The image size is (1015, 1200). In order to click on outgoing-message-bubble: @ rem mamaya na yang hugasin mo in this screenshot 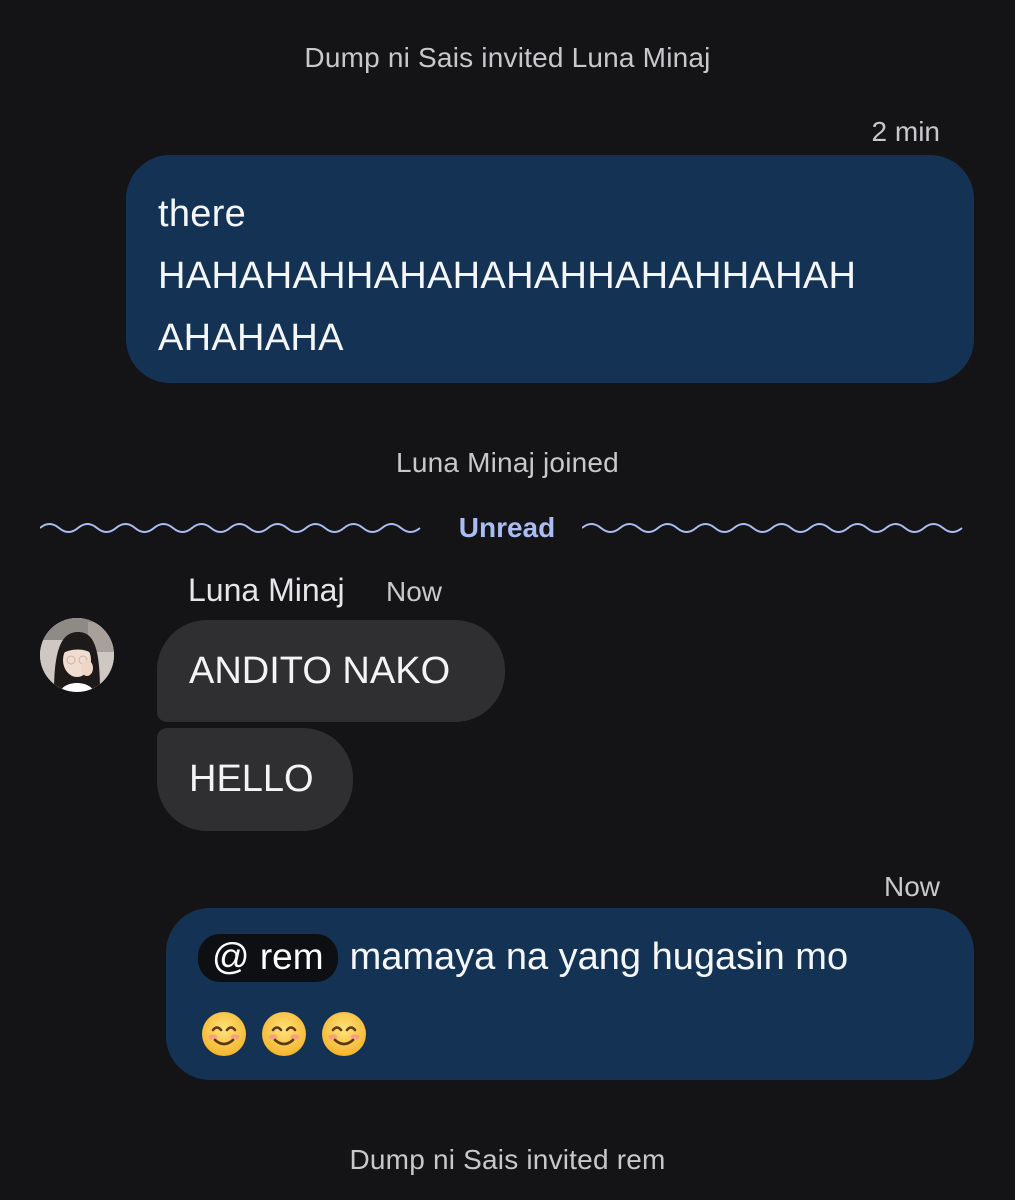, I will do `click(570, 994)`.